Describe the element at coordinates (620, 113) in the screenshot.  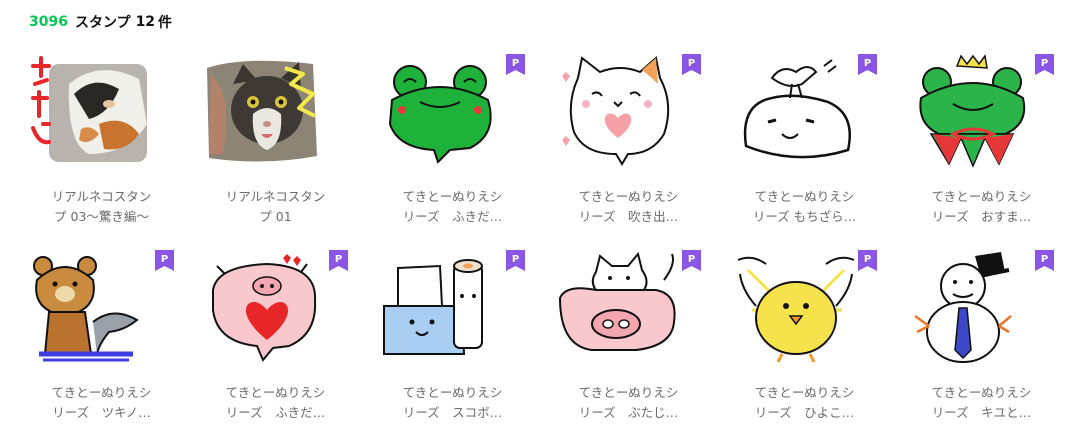
I see `cat-speech-bubble-thumbnail` at that location.